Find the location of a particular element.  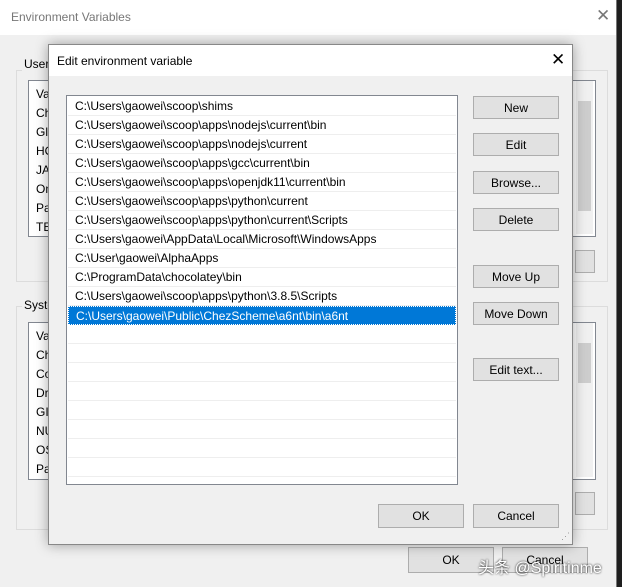

move-down-button: Move Down is located at coordinates (516, 313).